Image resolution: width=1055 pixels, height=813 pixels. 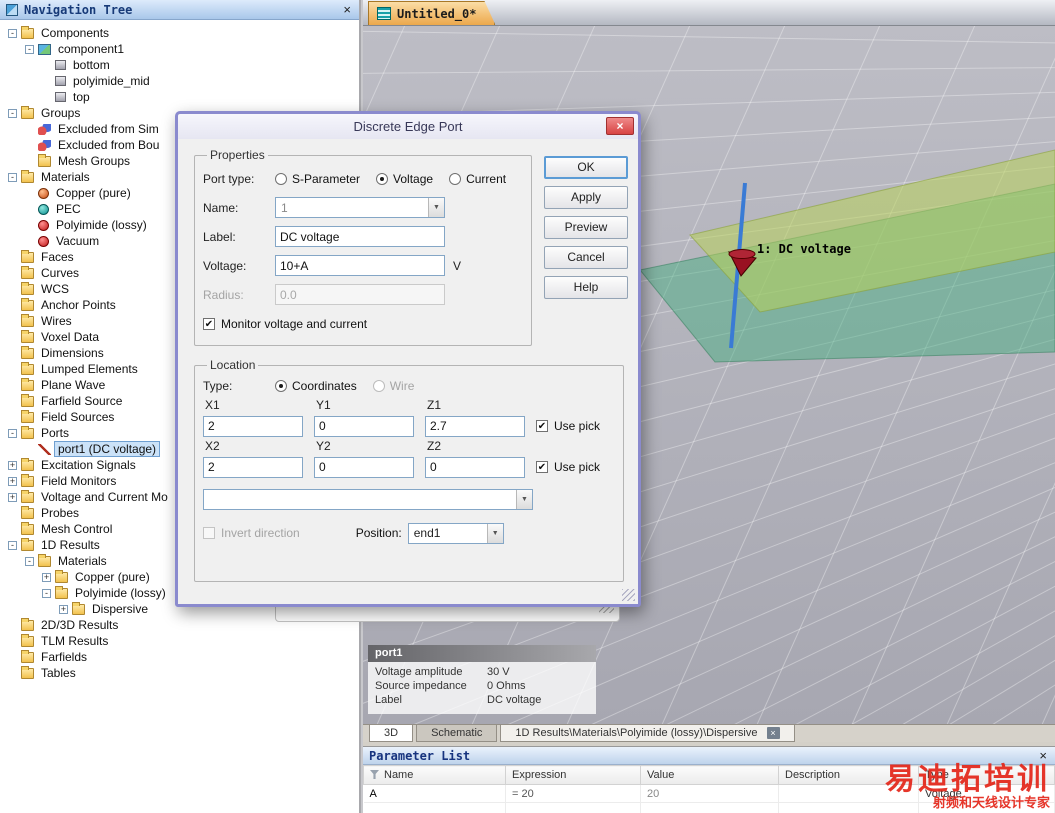 I want to click on ok-button: OK, so click(x=586, y=167).